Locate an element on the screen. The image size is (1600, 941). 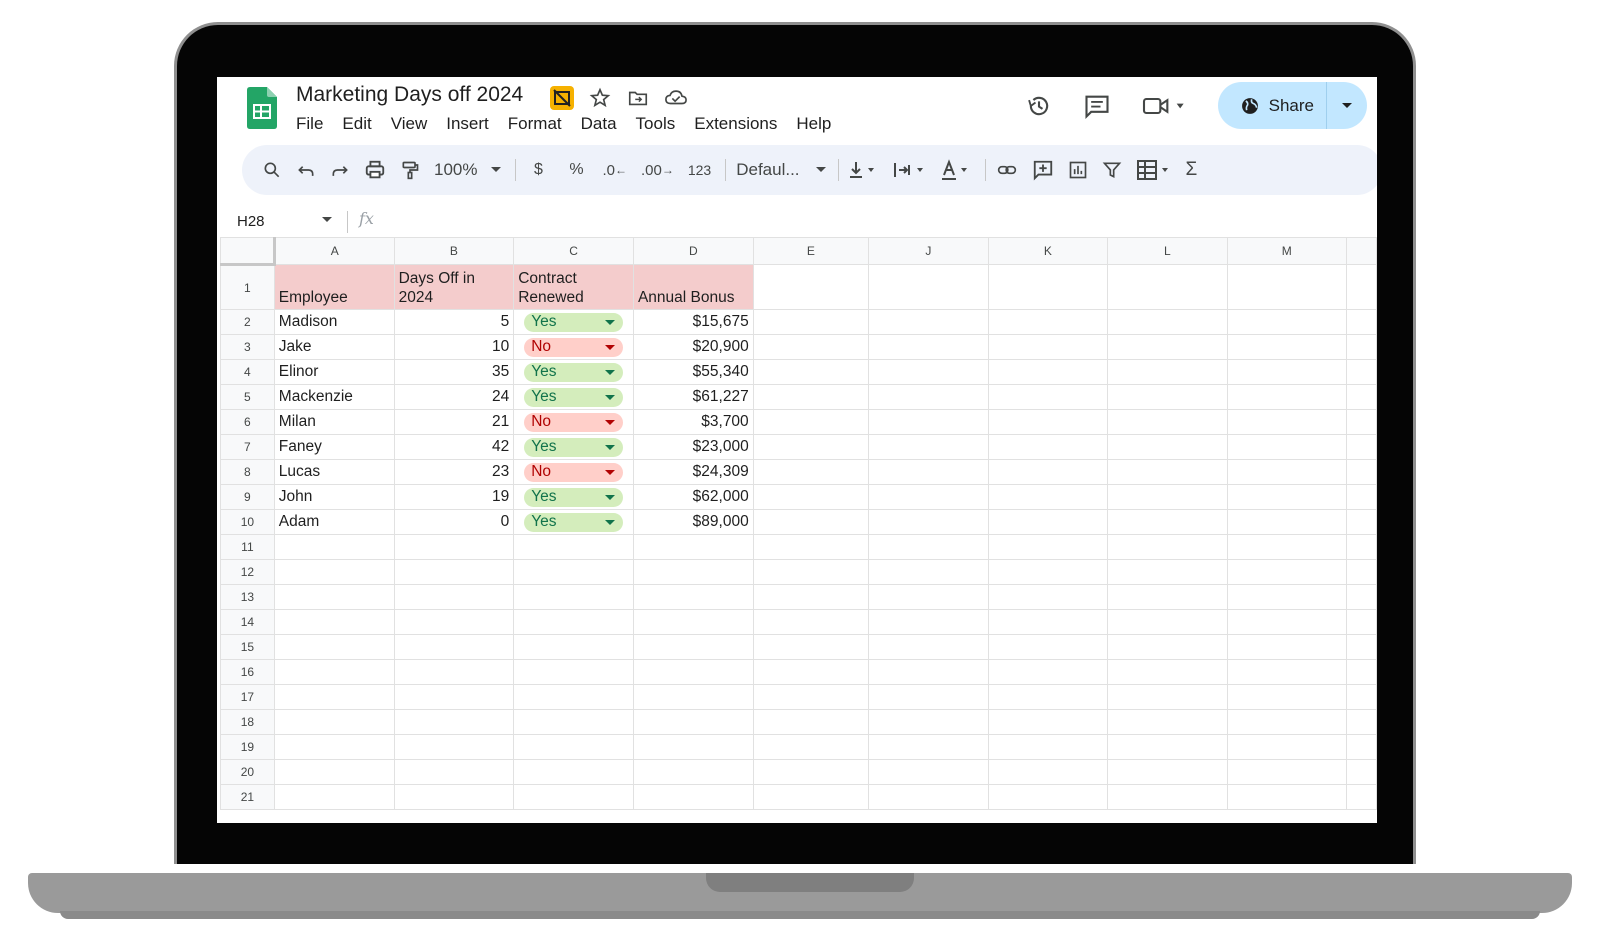
column-header is located at coordinates (1361, 251).